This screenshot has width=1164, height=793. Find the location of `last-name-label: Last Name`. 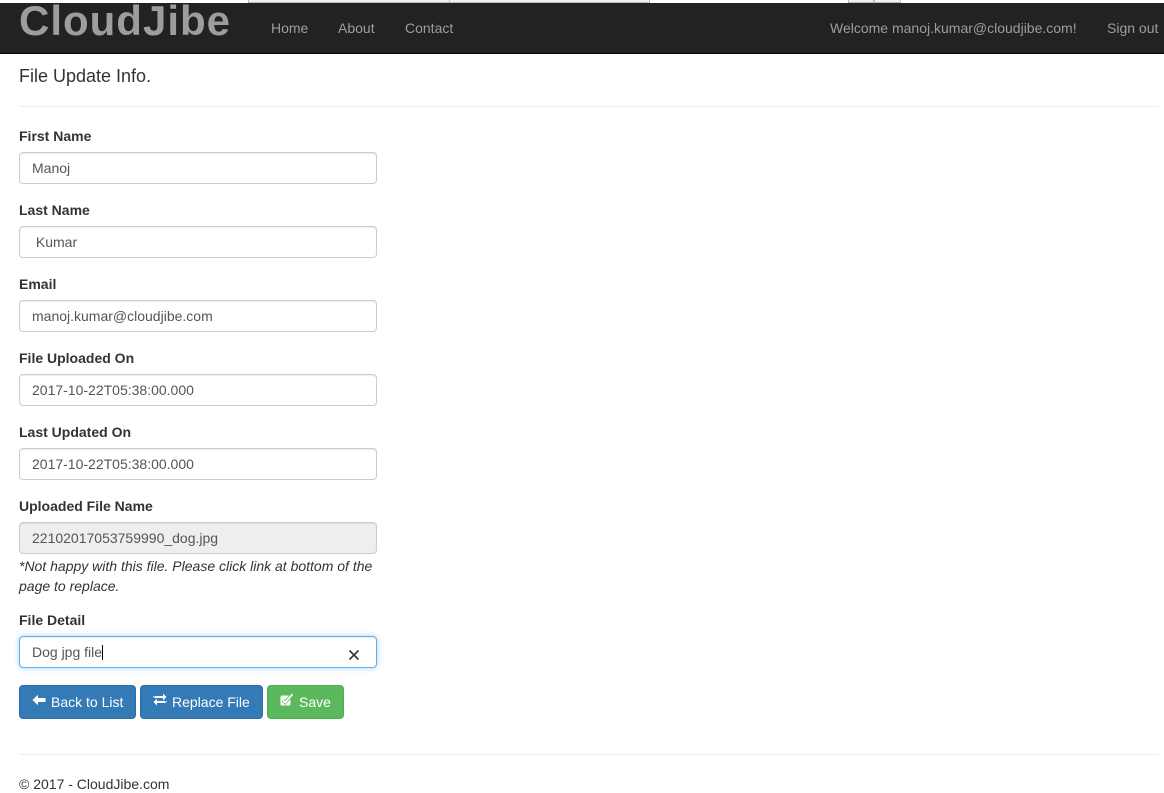

last-name-label: Last Name is located at coordinates (54, 210).